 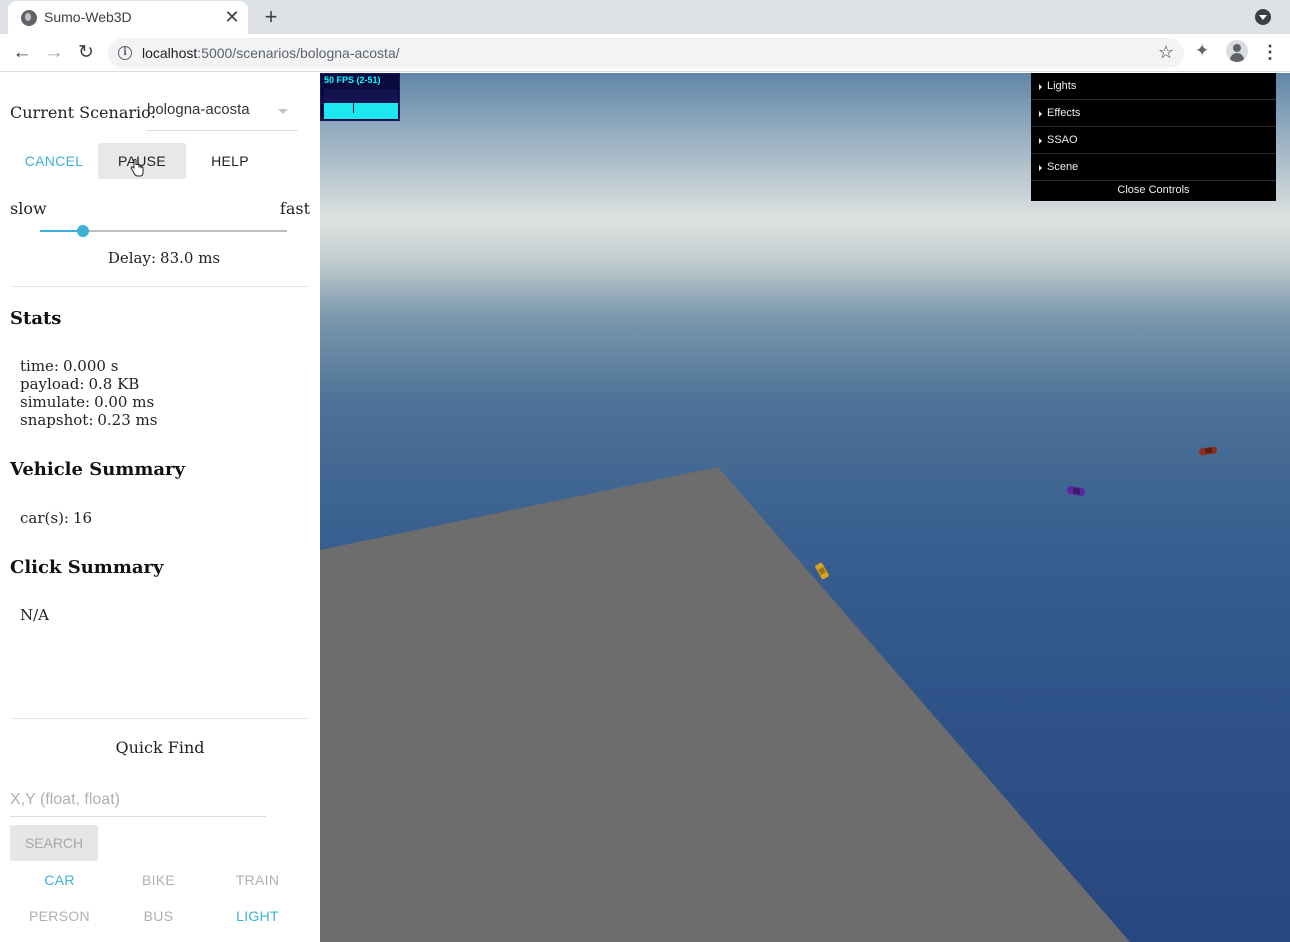 What do you see at coordinates (232, 17) in the screenshot?
I see `close-icon: ✕` at bounding box center [232, 17].